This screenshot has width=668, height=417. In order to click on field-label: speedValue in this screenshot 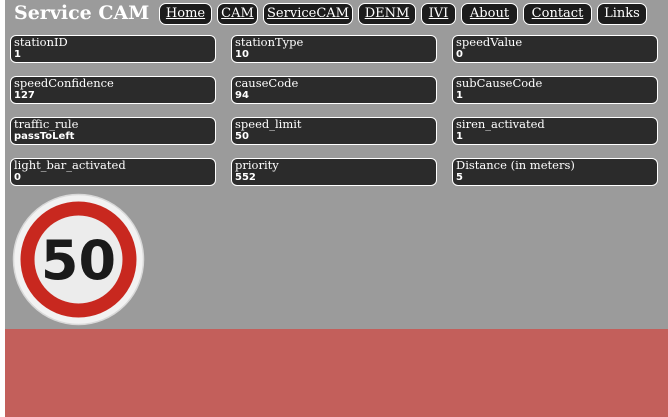, I will do `click(489, 42)`.